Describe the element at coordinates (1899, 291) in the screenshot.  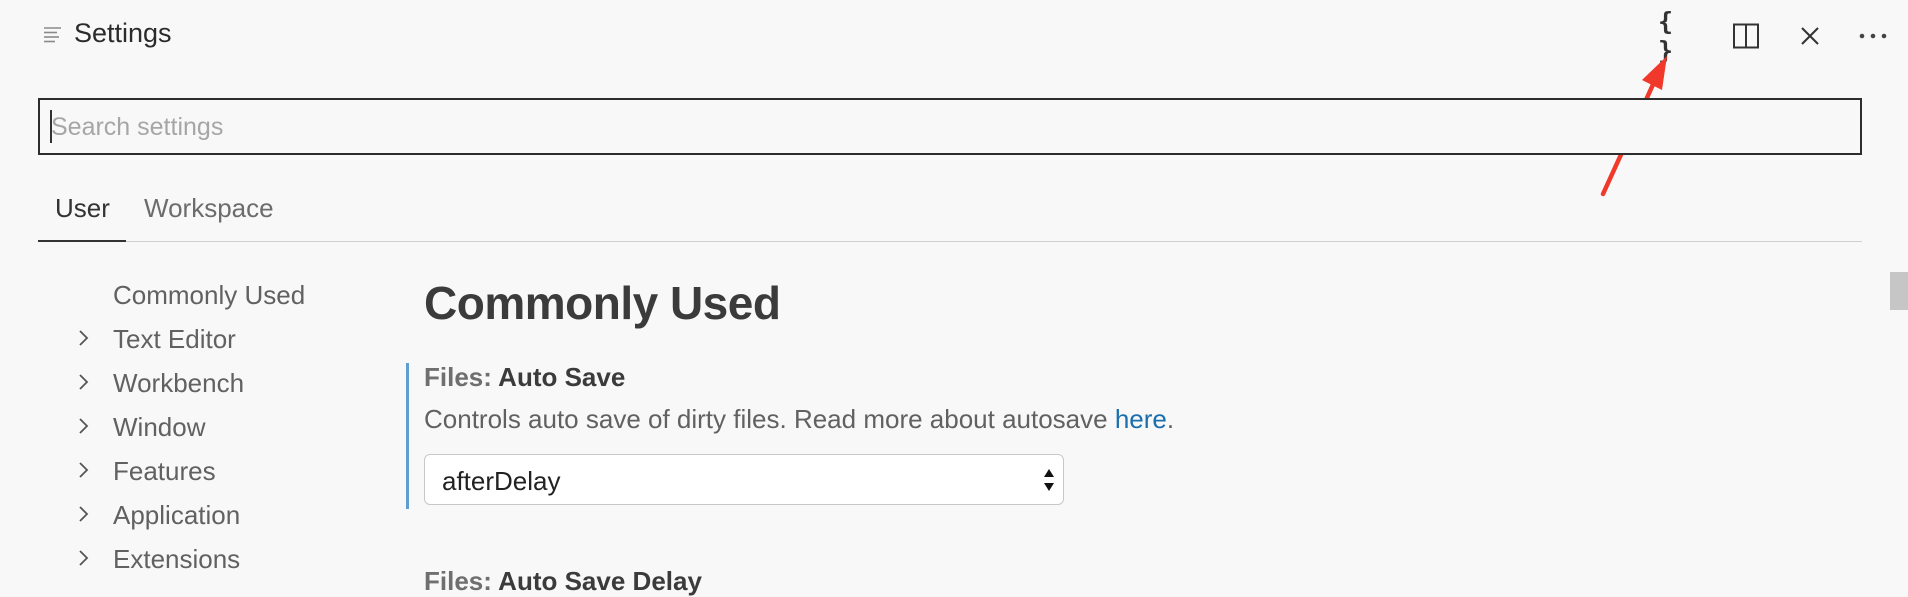
I see `scrollbar-thumb` at that location.